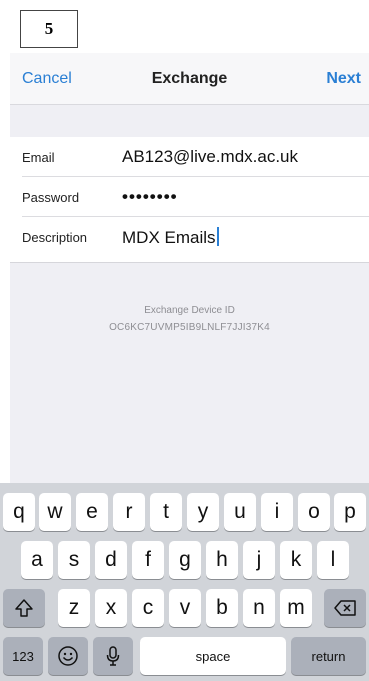  I want to click on page-title: Exchange, so click(189, 78).